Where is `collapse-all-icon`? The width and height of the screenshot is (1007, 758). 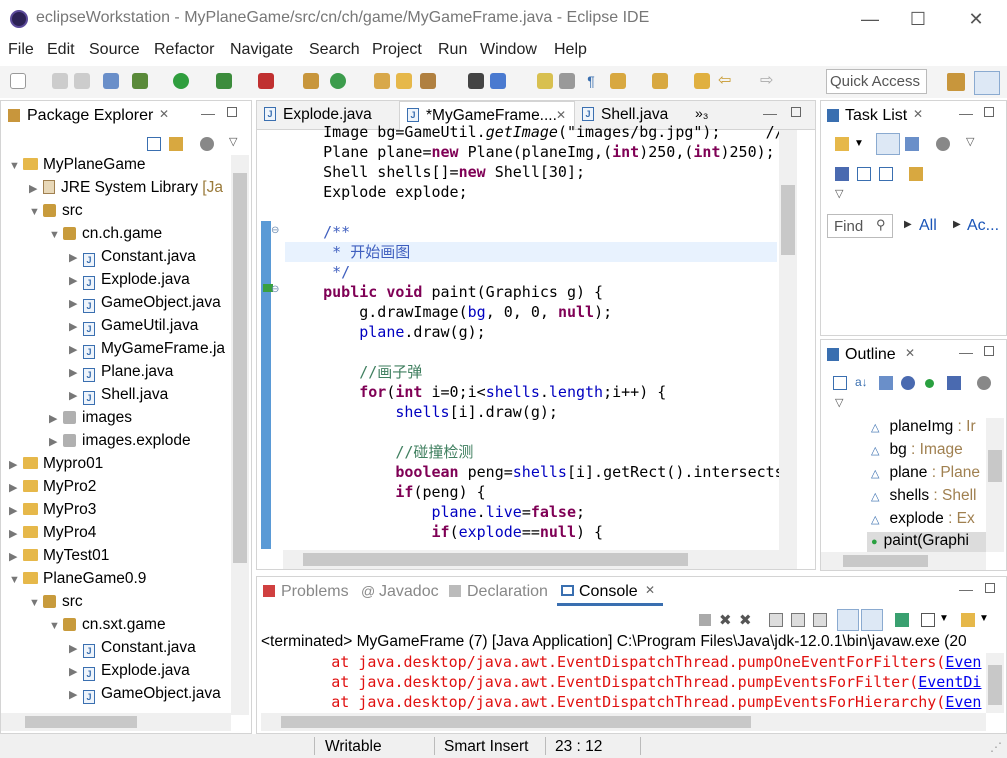 collapse-all-icon is located at coordinates (864, 174).